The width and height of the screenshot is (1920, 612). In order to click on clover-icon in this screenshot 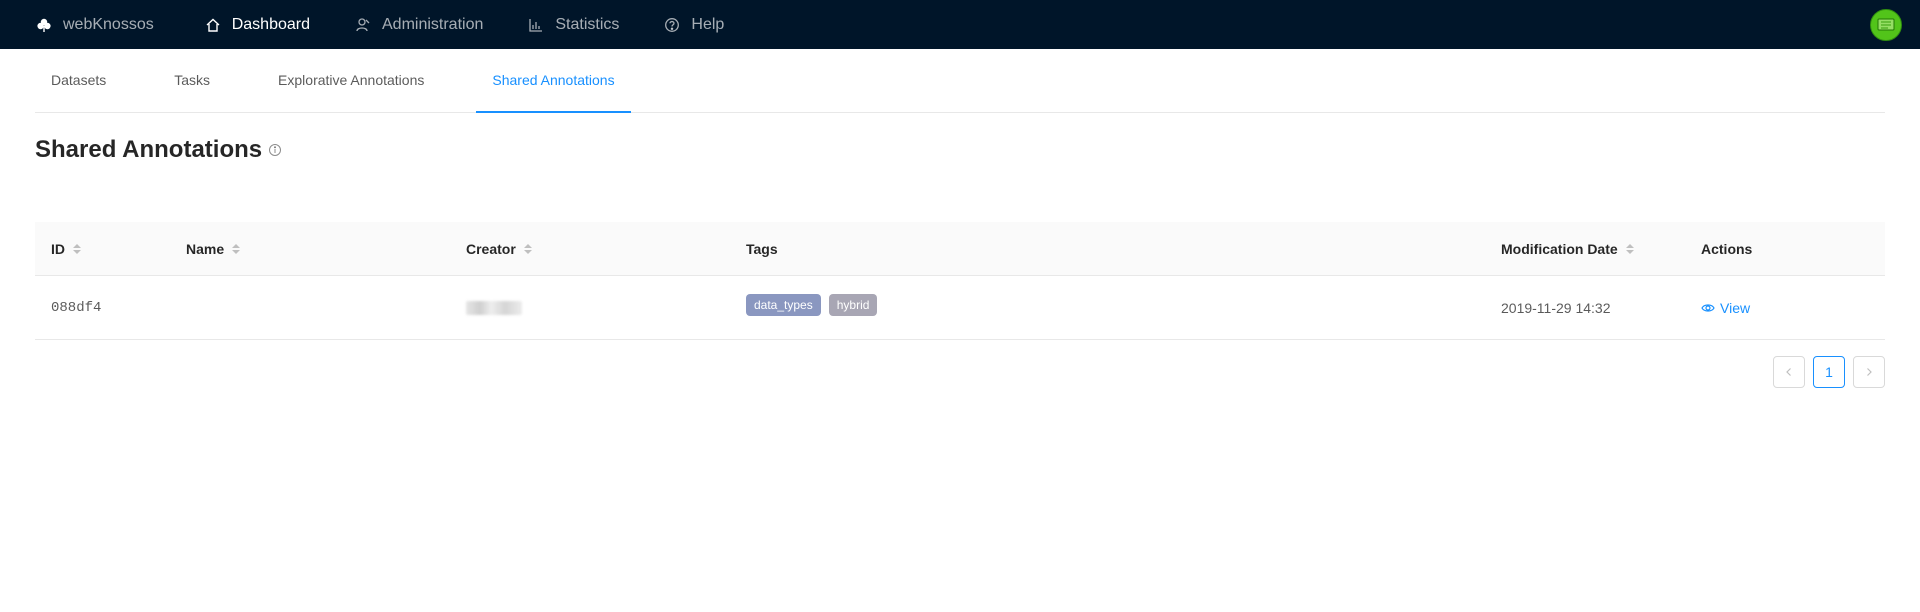, I will do `click(44, 25)`.